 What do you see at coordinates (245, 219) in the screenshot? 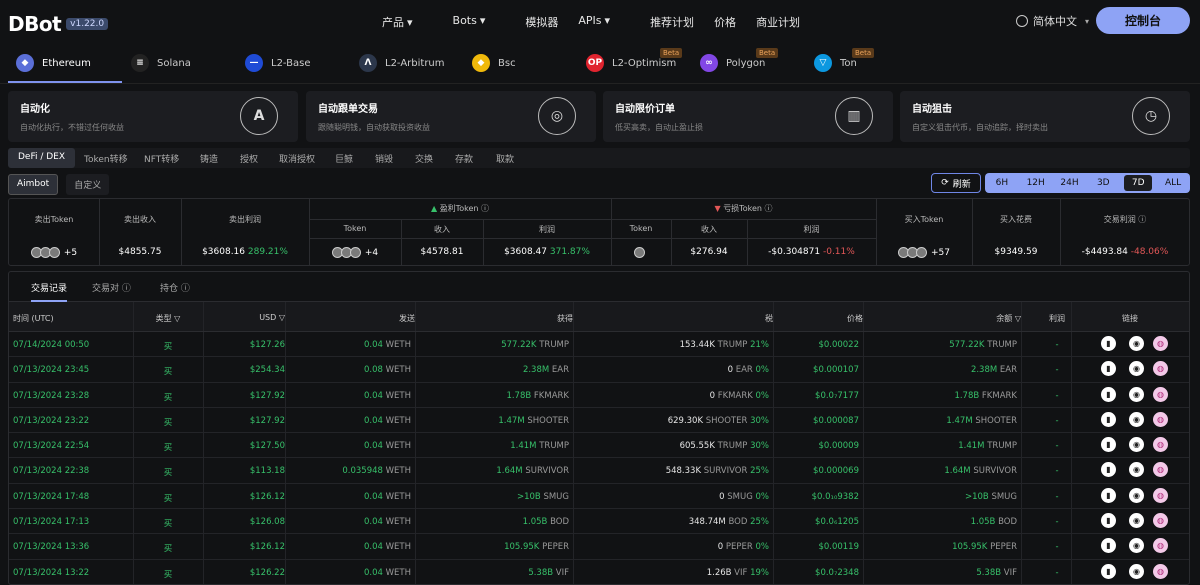
I see `sell-profit-header: 卖出利润` at bounding box center [245, 219].